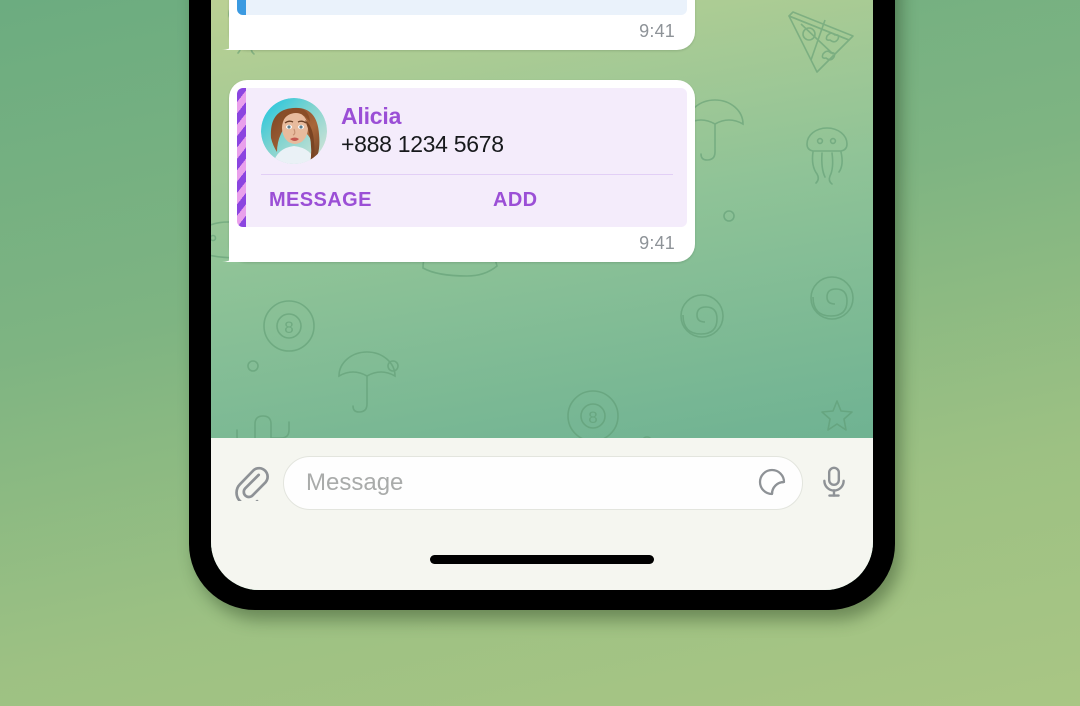  Describe the element at coordinates (527, 483) in the screenshot. I see `message-input` at that location.